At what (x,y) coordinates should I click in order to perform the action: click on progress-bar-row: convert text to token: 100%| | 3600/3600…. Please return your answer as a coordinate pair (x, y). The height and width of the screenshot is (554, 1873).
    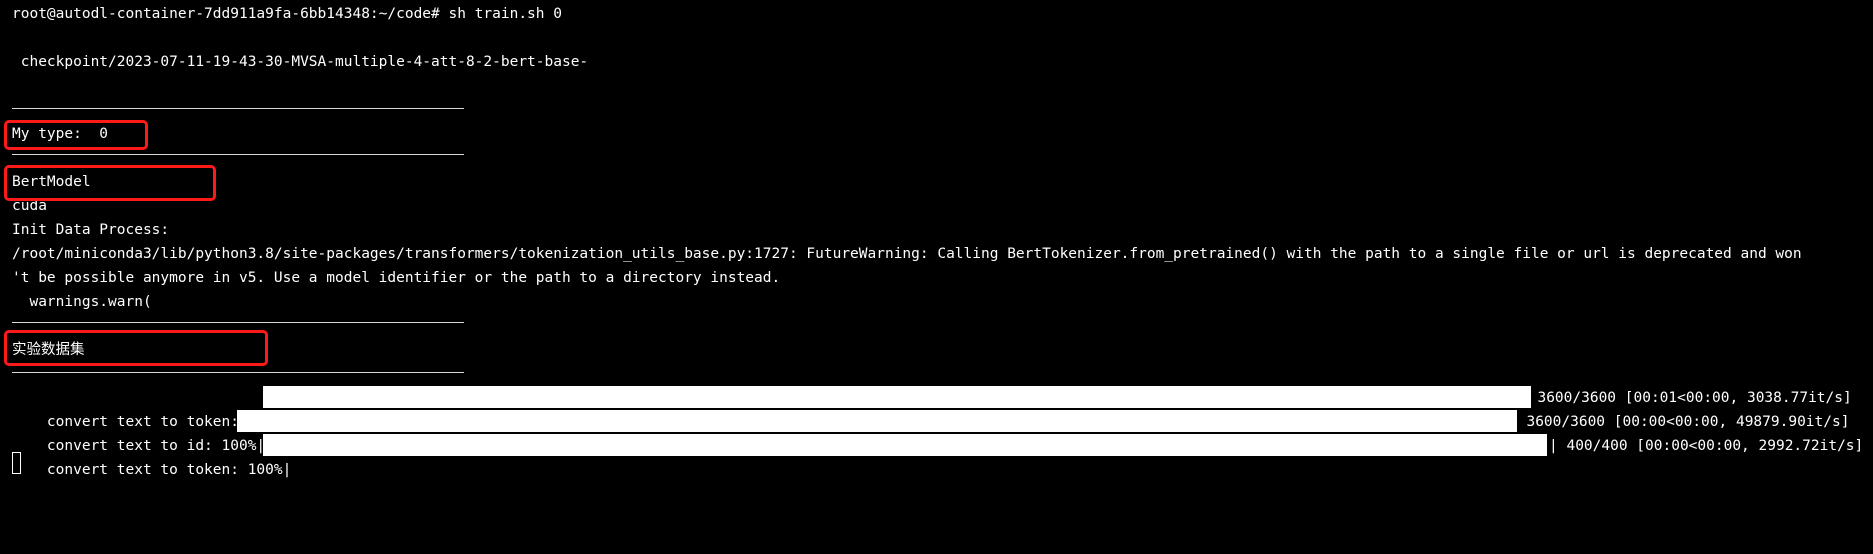
    Looking at the image, I should click on (937, 408).